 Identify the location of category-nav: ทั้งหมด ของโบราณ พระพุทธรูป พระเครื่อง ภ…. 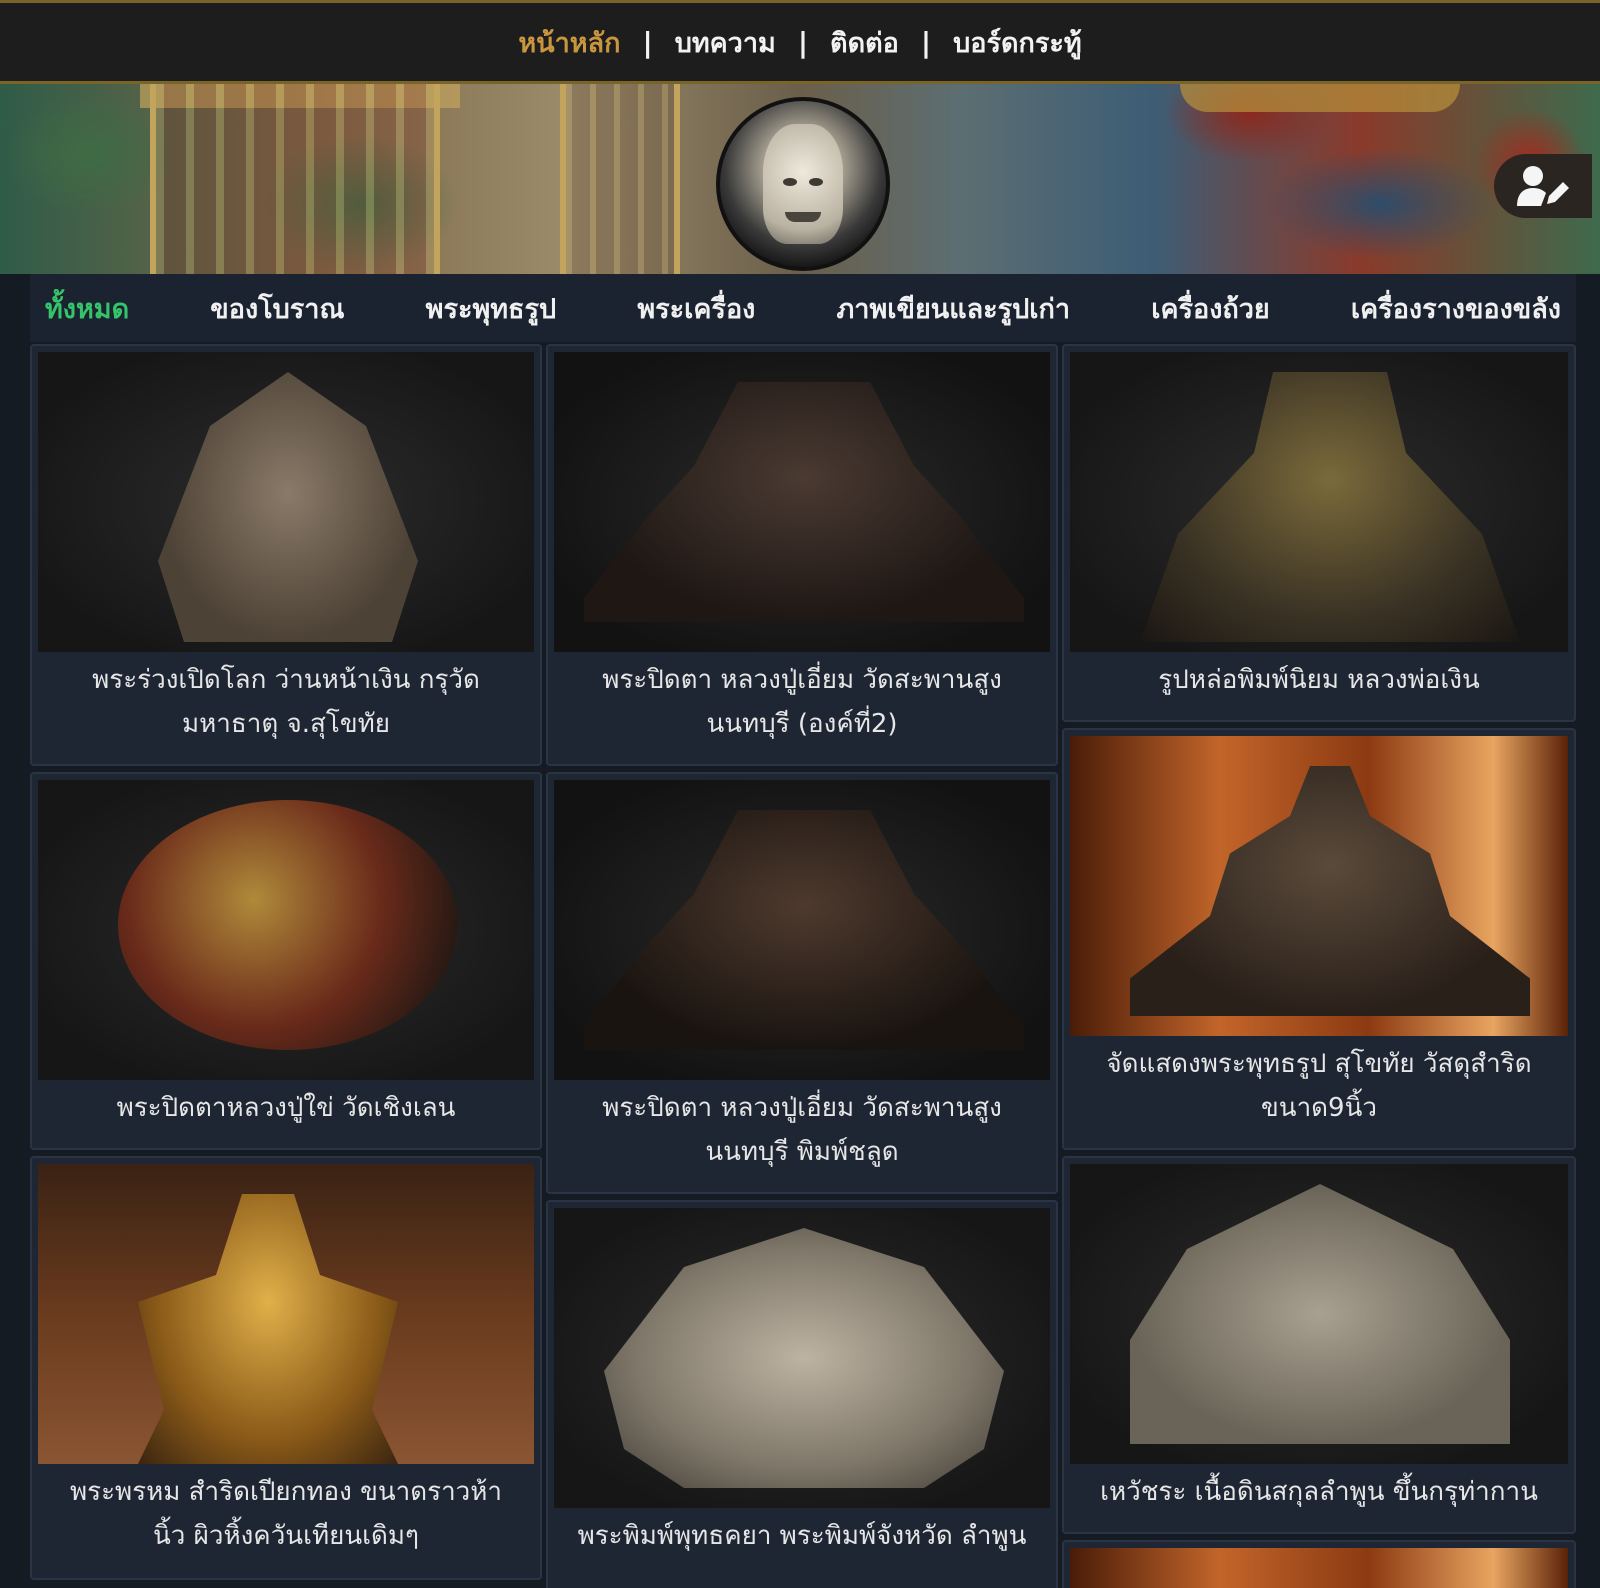
(803, 308).